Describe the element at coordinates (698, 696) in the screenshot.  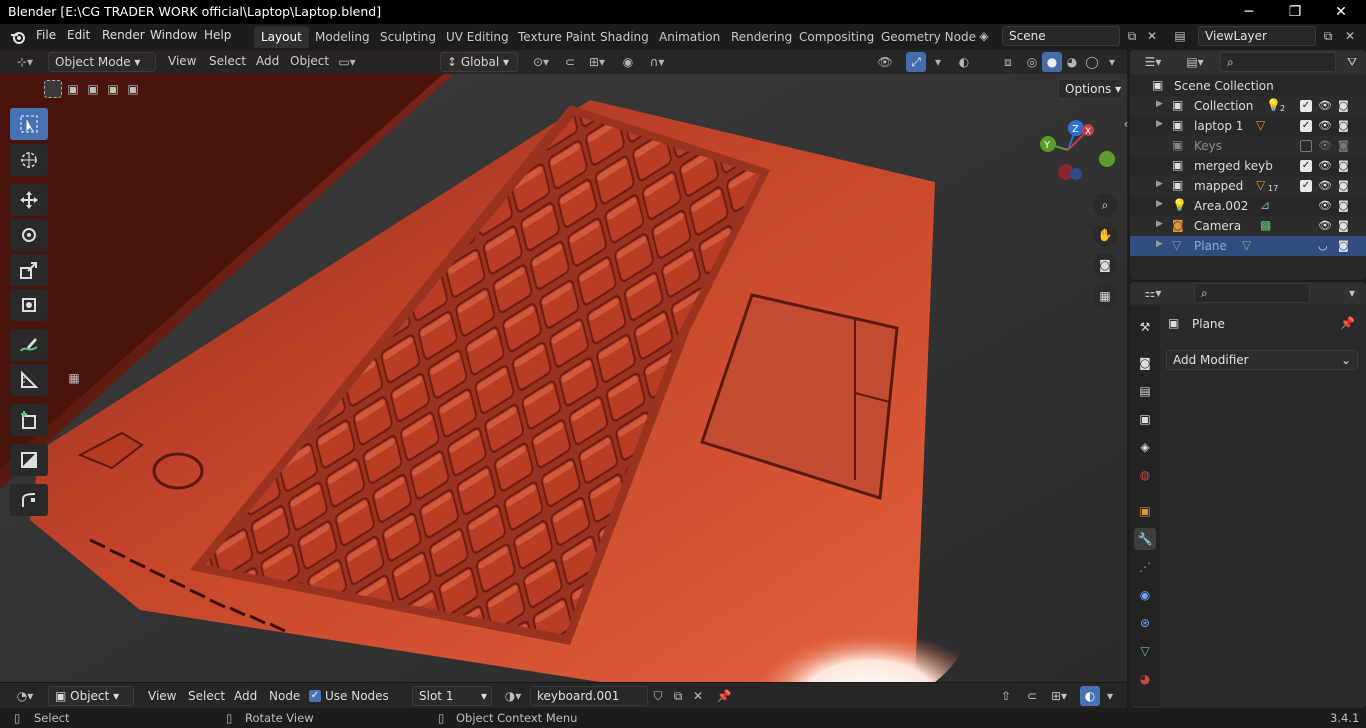
I see `unlink-material-icon: ✕` at that location.